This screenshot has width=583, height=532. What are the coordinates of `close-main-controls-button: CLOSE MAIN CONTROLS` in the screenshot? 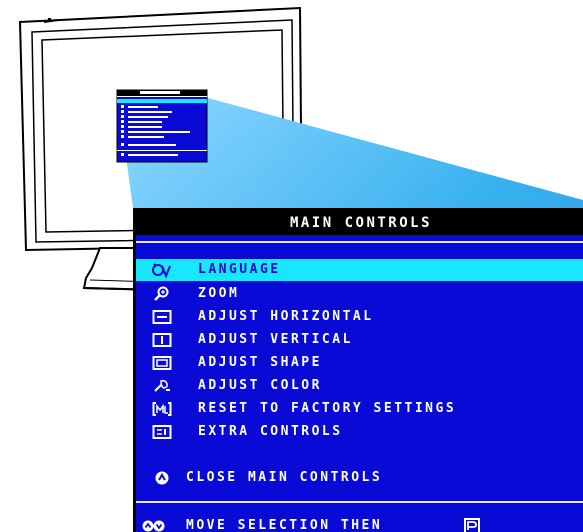 It's located at (359, 478).